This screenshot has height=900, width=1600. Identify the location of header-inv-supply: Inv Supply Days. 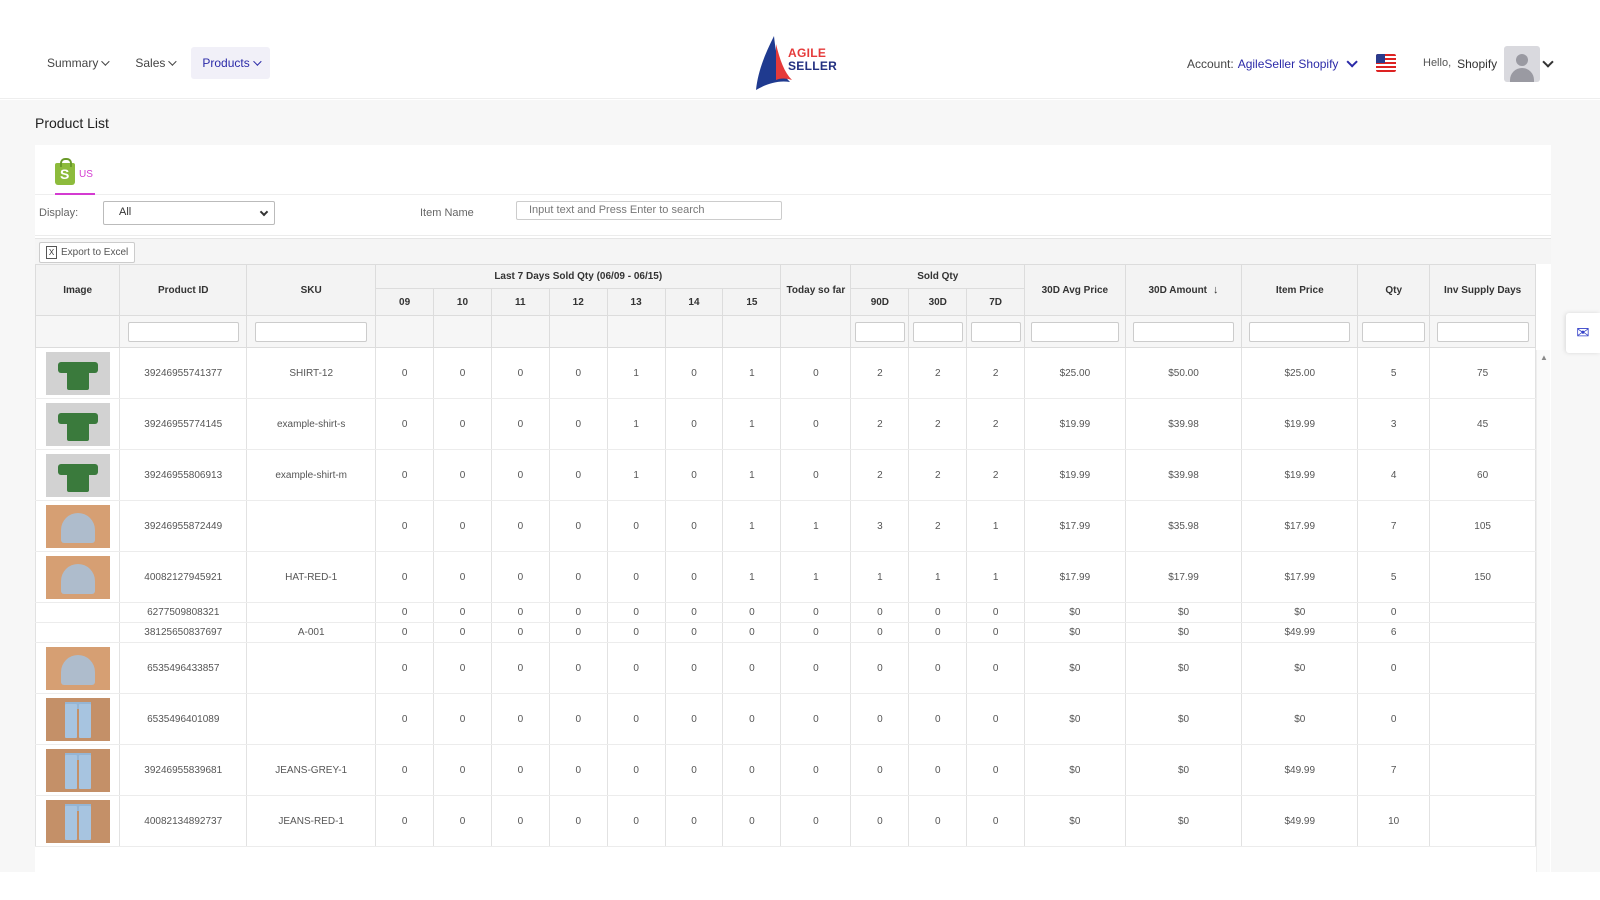
(1482, 290).